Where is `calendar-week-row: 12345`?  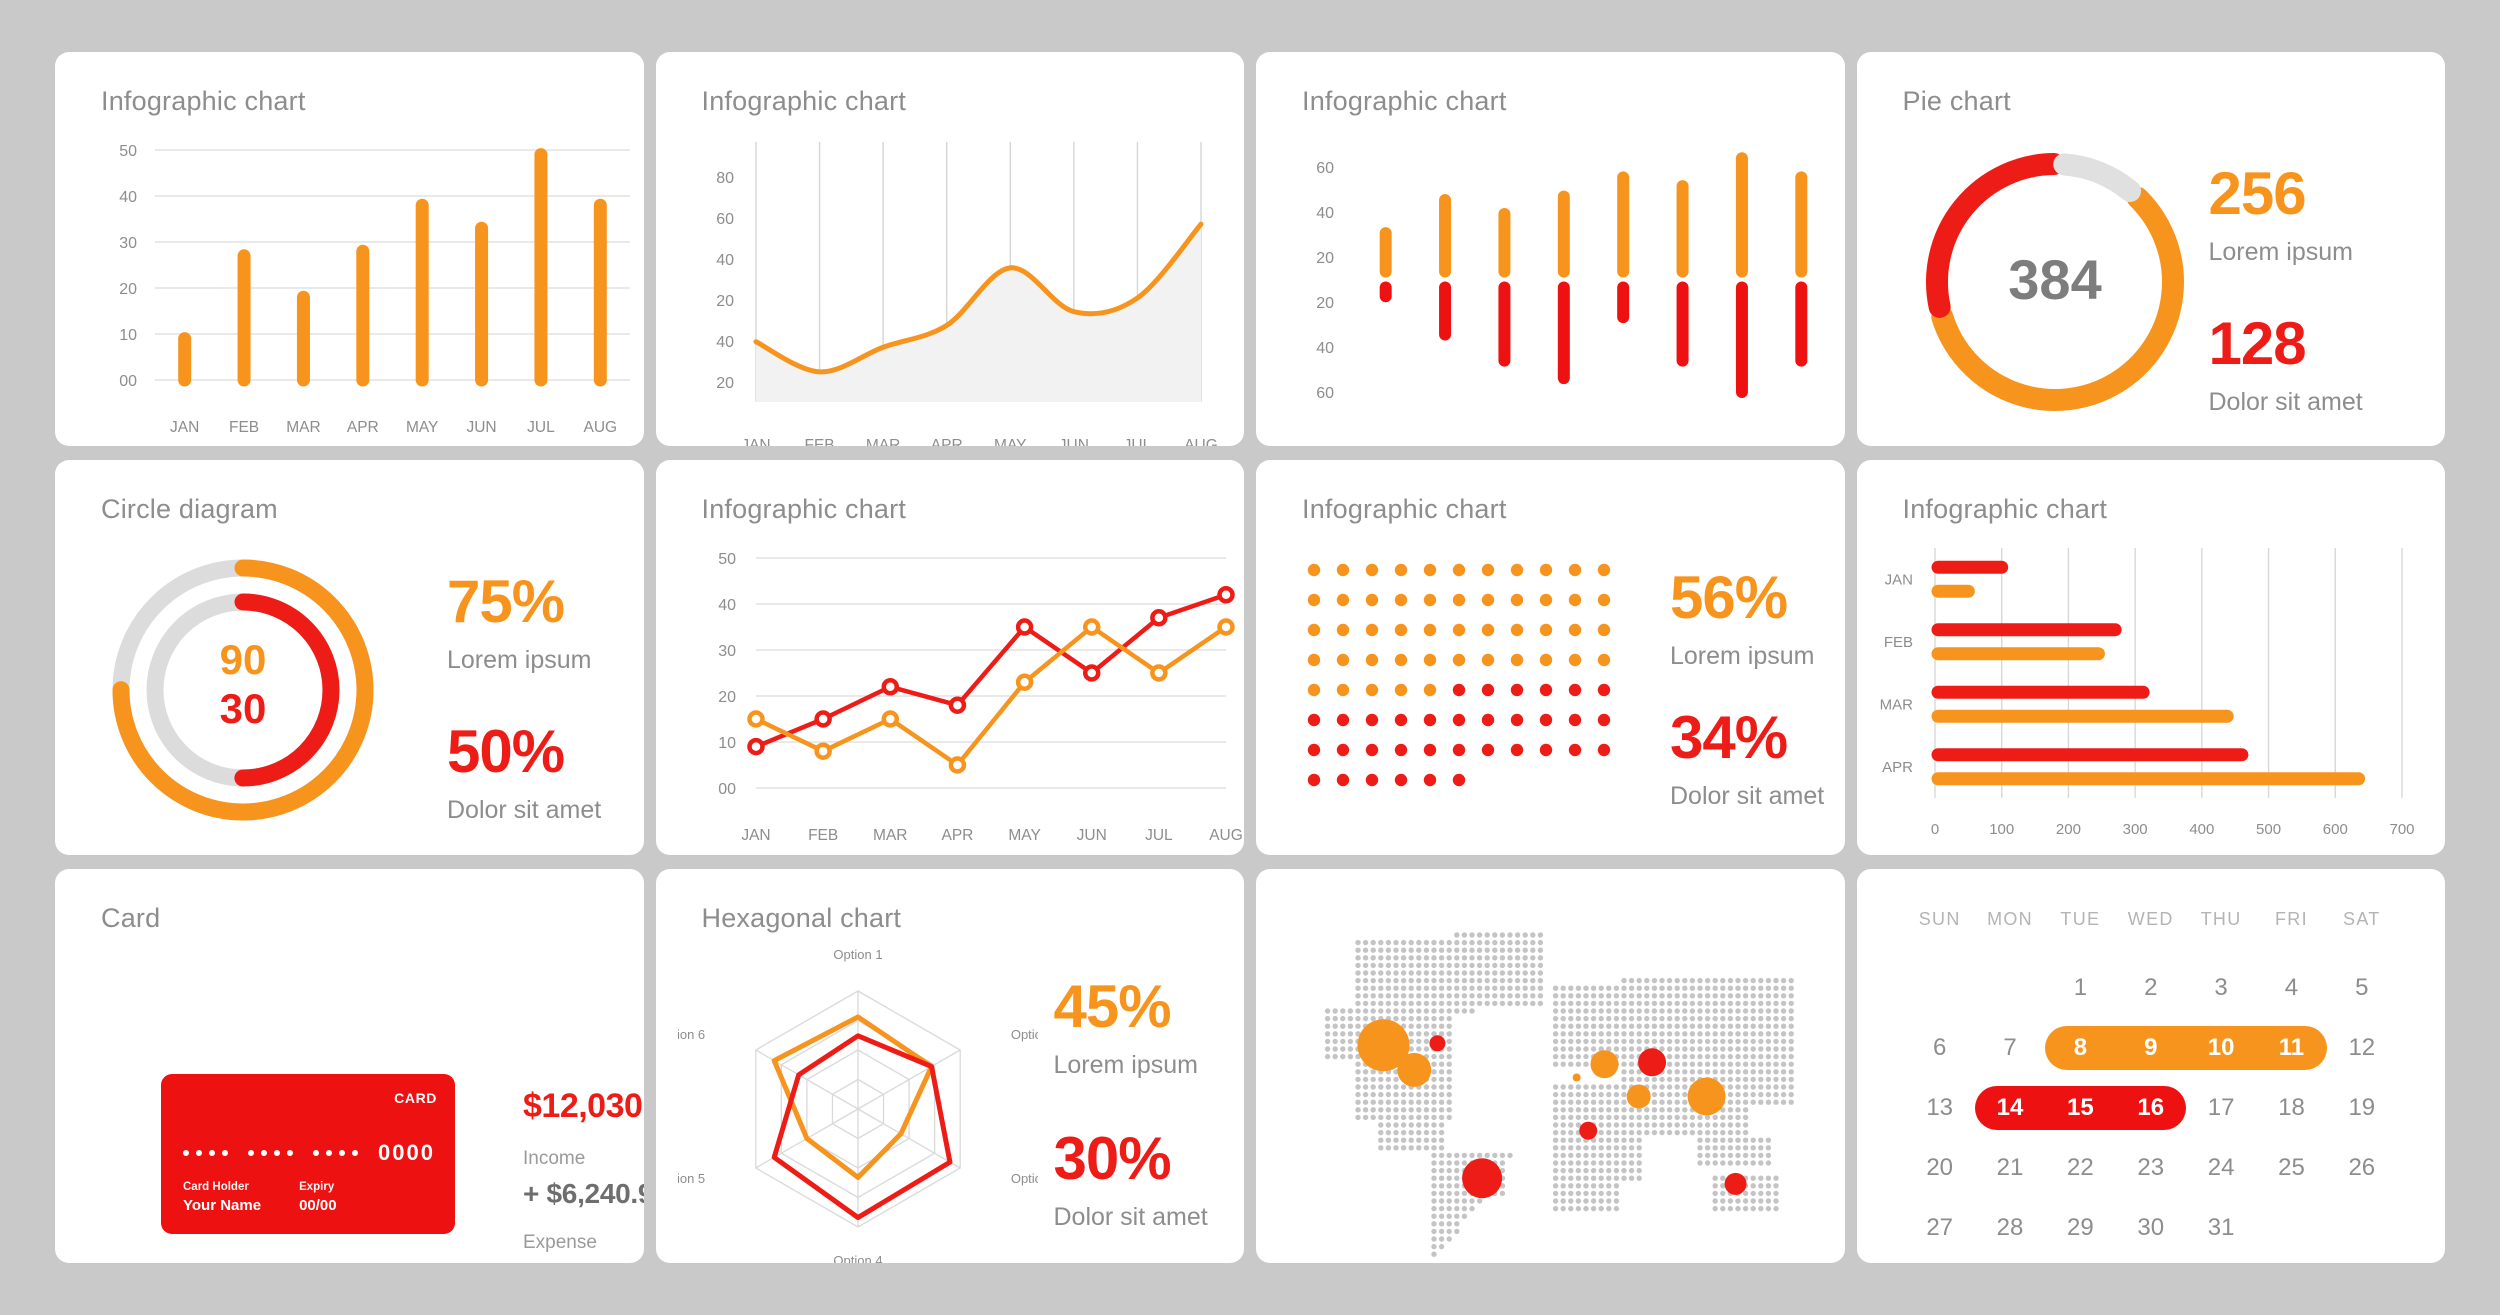 calendar-week-row: 12345 is located at coordinates (2151, 988).